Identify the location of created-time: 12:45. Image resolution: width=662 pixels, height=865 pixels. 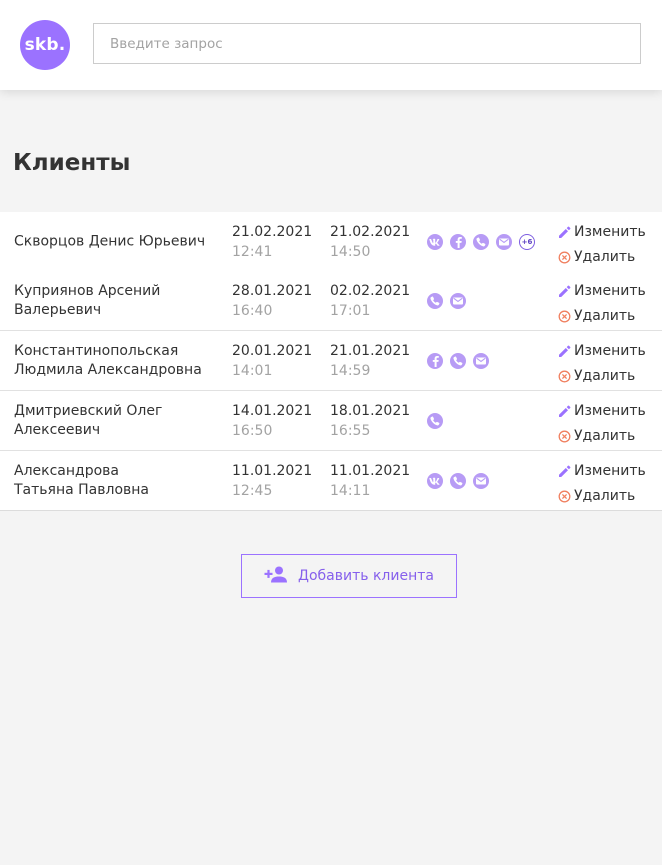
(252, 491).